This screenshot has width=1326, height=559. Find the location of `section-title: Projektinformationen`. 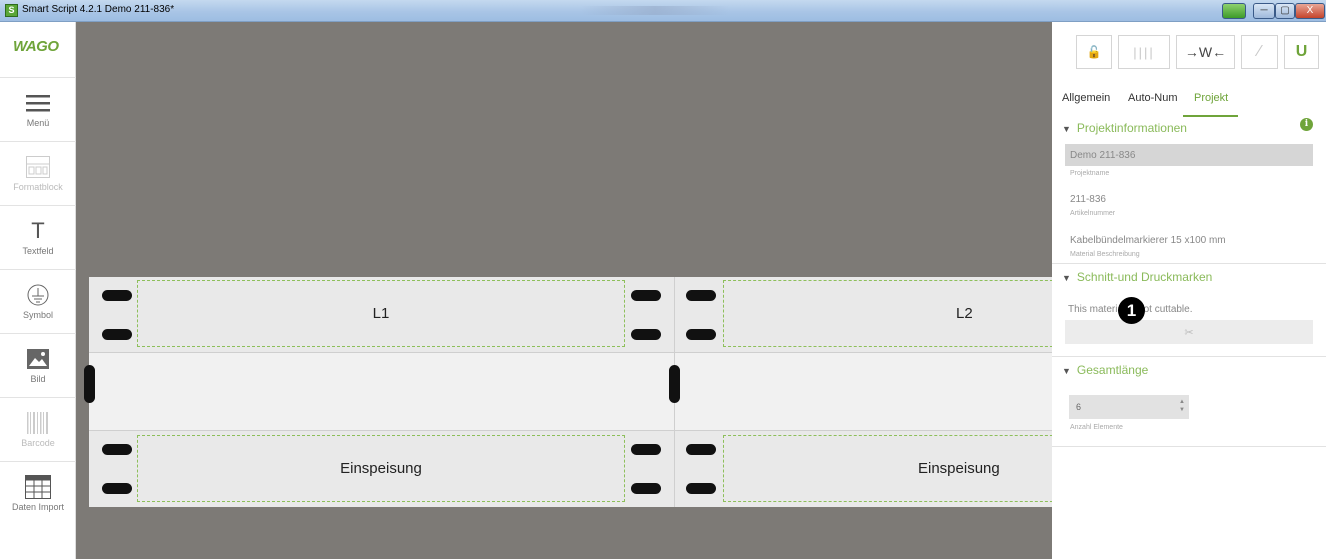

section-title: Projektinformationen is located at coordinates (1131, 128).